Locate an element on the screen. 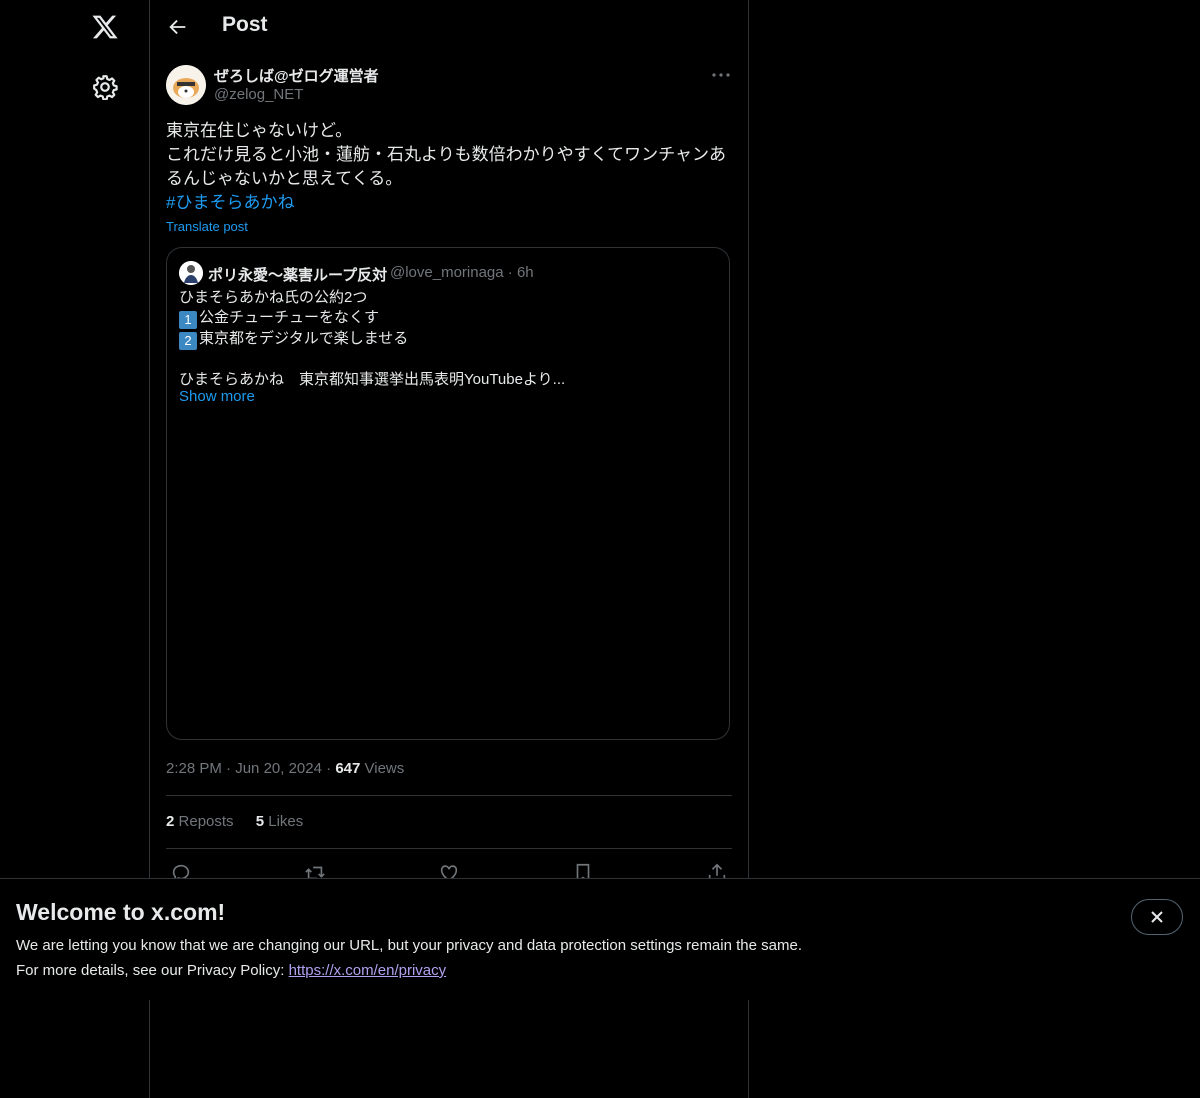 The image size is (1200, 1098). keycap-2-icon: 2 is located at coordinates (188, 341).